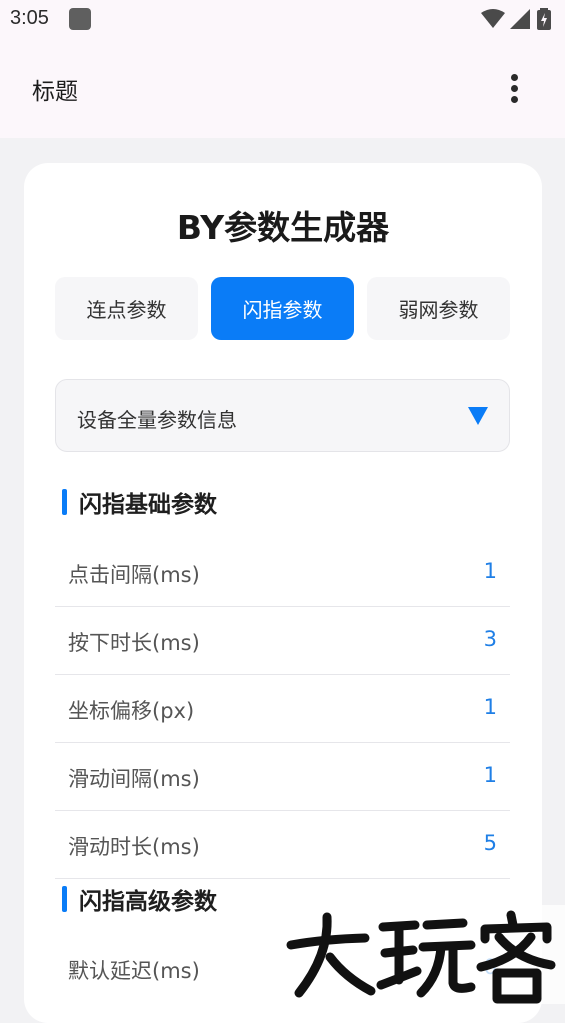 The width and height of the screenshot is (565, 1023). I want to click on cellular-signal-icon, so click(520, 19).